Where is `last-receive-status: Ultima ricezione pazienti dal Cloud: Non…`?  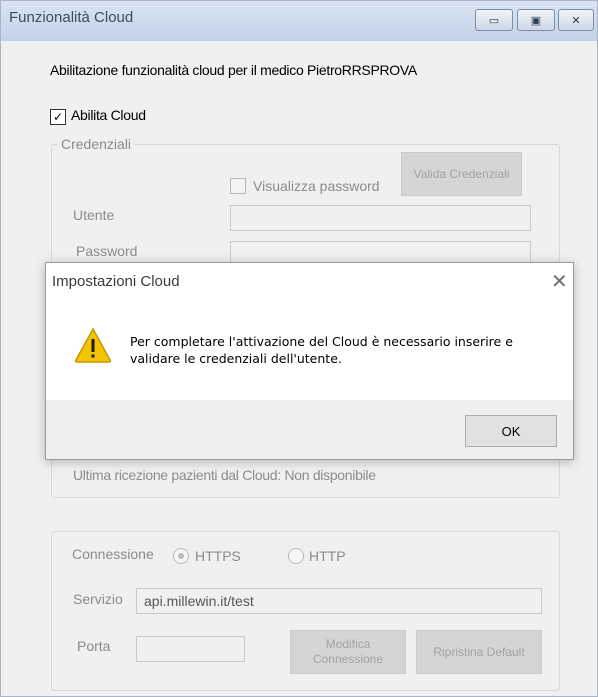 last-receive-status: Ultima ricezione pazienti dal Cloud: Non… is located at coordinates (224, 475).